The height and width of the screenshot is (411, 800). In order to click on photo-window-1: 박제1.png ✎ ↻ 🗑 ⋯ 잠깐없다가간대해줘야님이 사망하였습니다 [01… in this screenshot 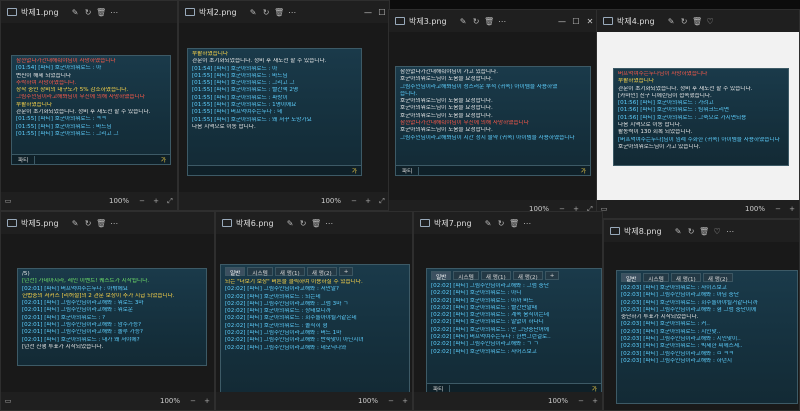, I will do `click(89, 105)`.